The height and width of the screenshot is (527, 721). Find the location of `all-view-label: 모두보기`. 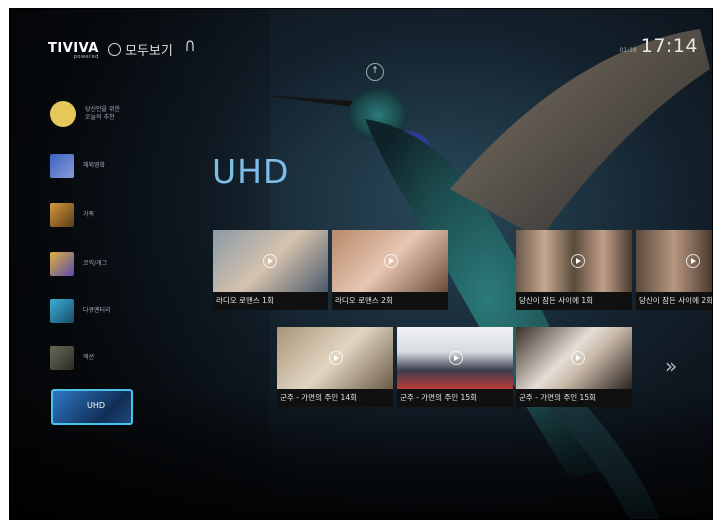

all-view-label: 모두보기 is located at coordinates (149, 51).